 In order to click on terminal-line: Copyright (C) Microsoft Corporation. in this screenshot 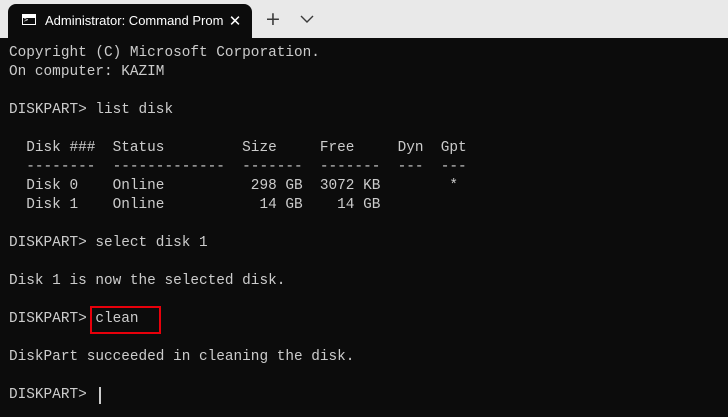, I will do `click(164, 53)`.